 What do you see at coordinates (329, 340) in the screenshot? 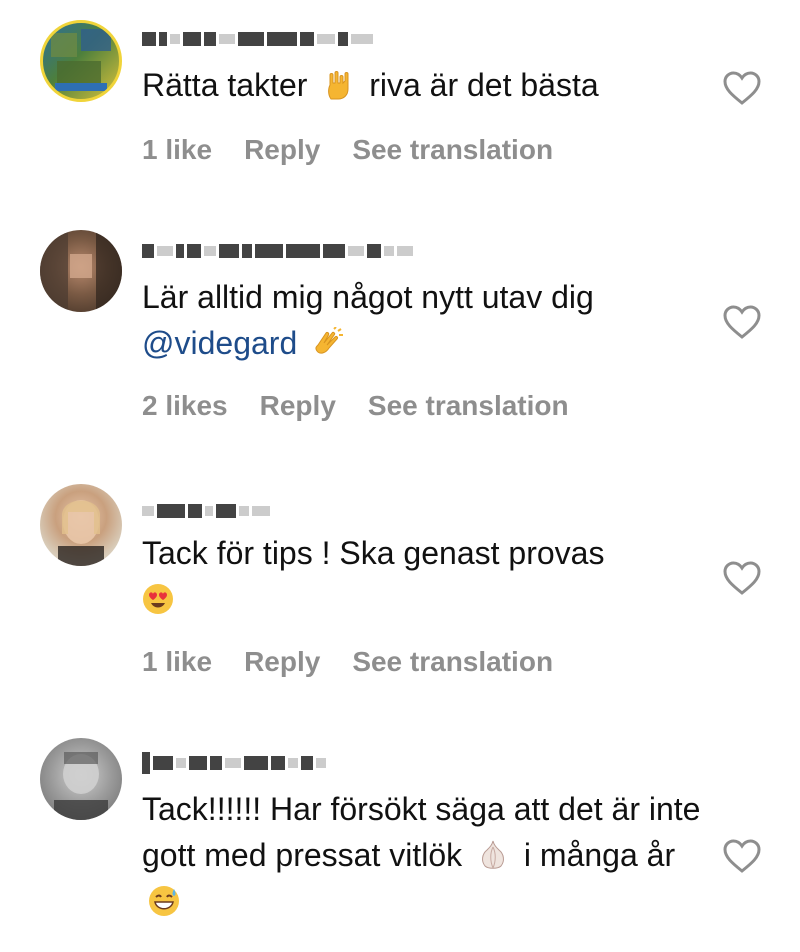
I see `clapping-hands-icon` at bounding box center [329, 340].